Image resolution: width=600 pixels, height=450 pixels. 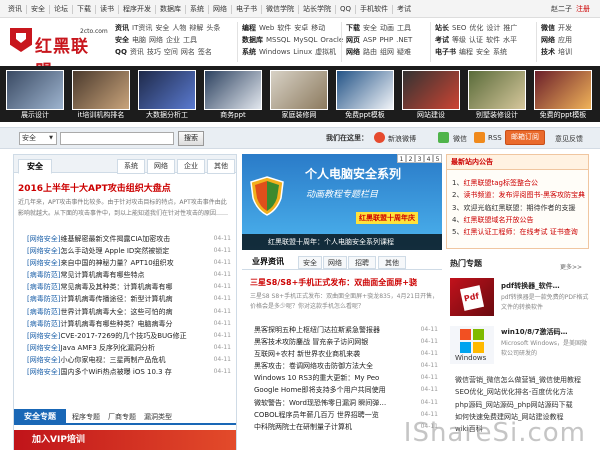 I want to click on news-title: COBOL程序员年薪几百万 世界招聘一览, so click(x=316, y=415).